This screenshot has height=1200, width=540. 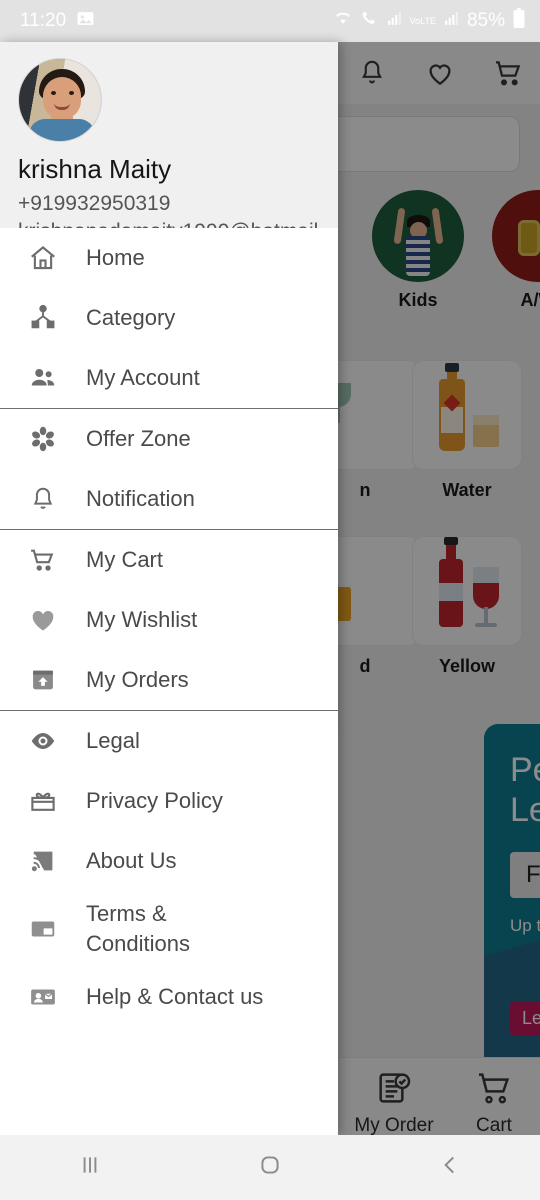 What do you see at coordinates (43, 439) in the screenshot?
I see `offer-flower-icon` at bounding box center [43, 439].